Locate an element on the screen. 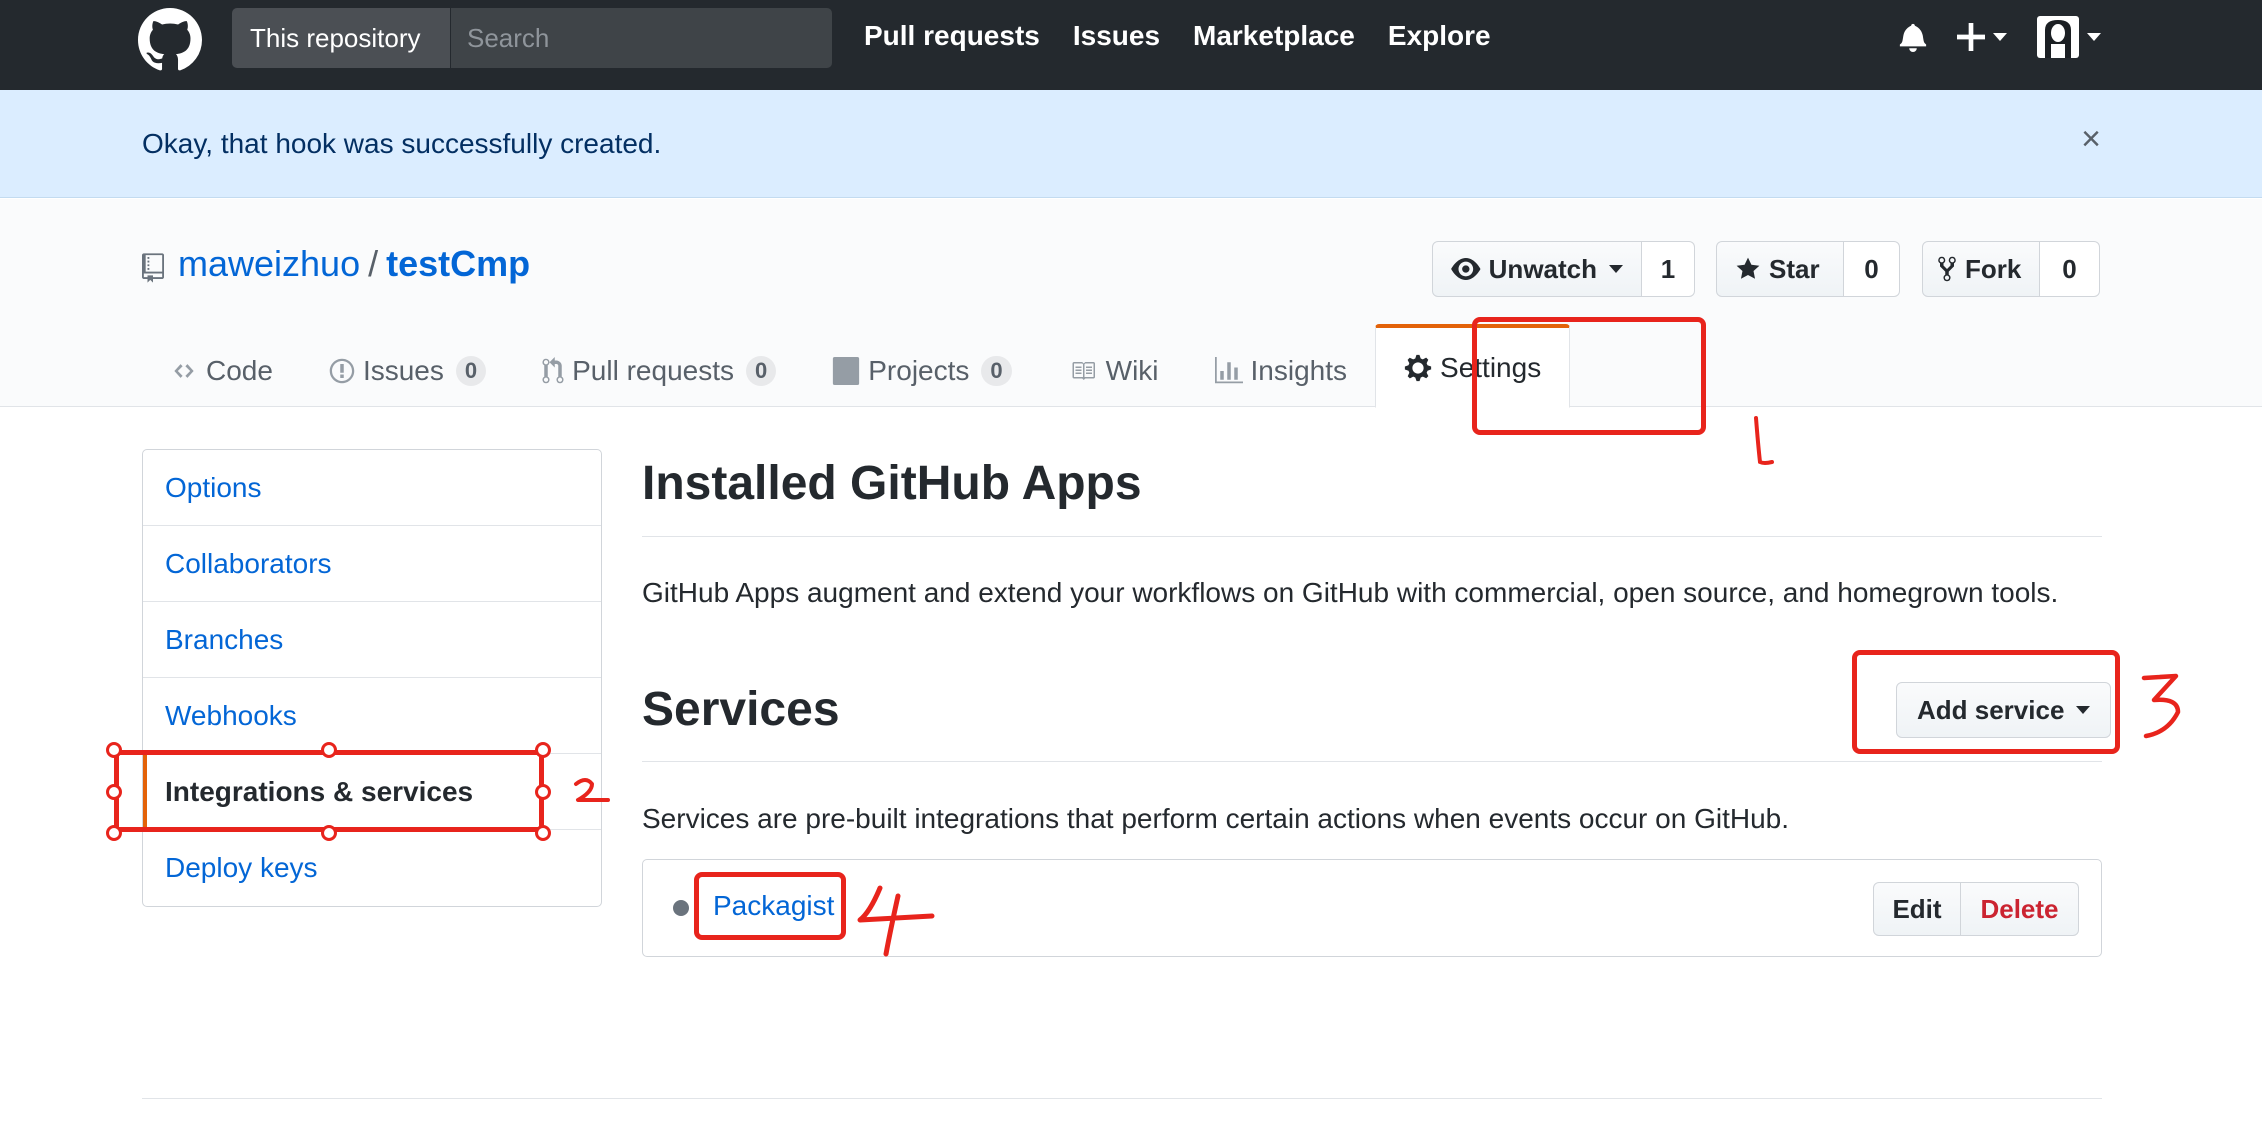 The height and width of the screenshot is (1126, 2262). tab-label: Wiki is located at coordinates (1132, 370).